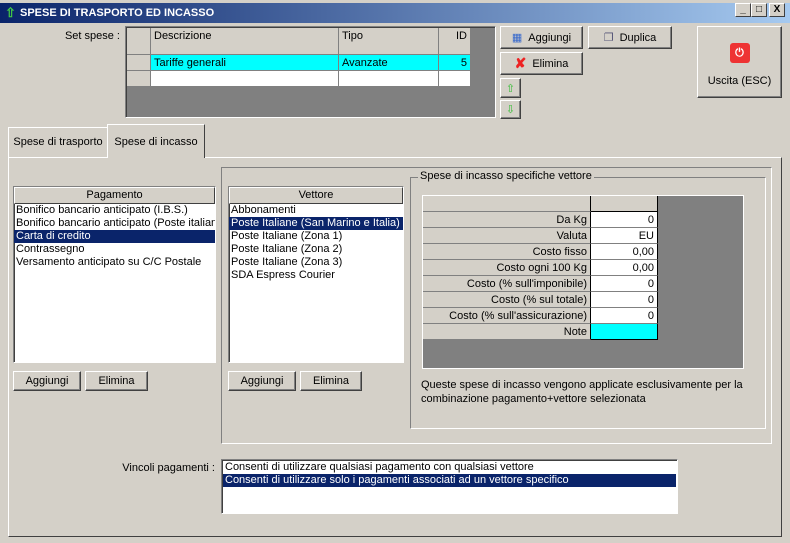 The width and height of the screenshot is (790, 543). I want to click on arrow-up-icon: ⇧, so click(510, 88).